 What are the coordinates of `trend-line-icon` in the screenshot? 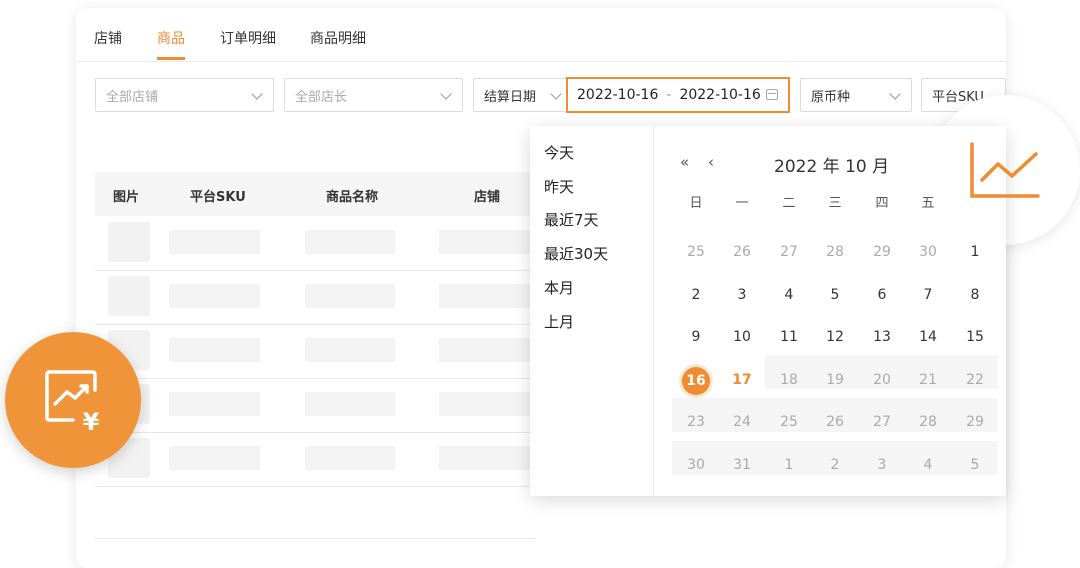 It's located at (1005, 170).